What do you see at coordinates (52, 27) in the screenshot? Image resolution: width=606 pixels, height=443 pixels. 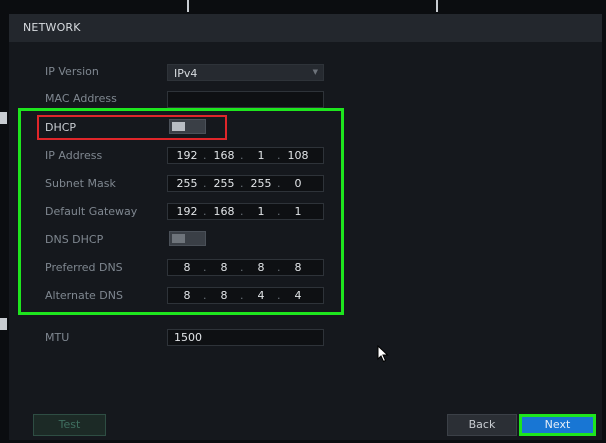 I see `window-title: NETWORK` at bounding box center [52, 27].